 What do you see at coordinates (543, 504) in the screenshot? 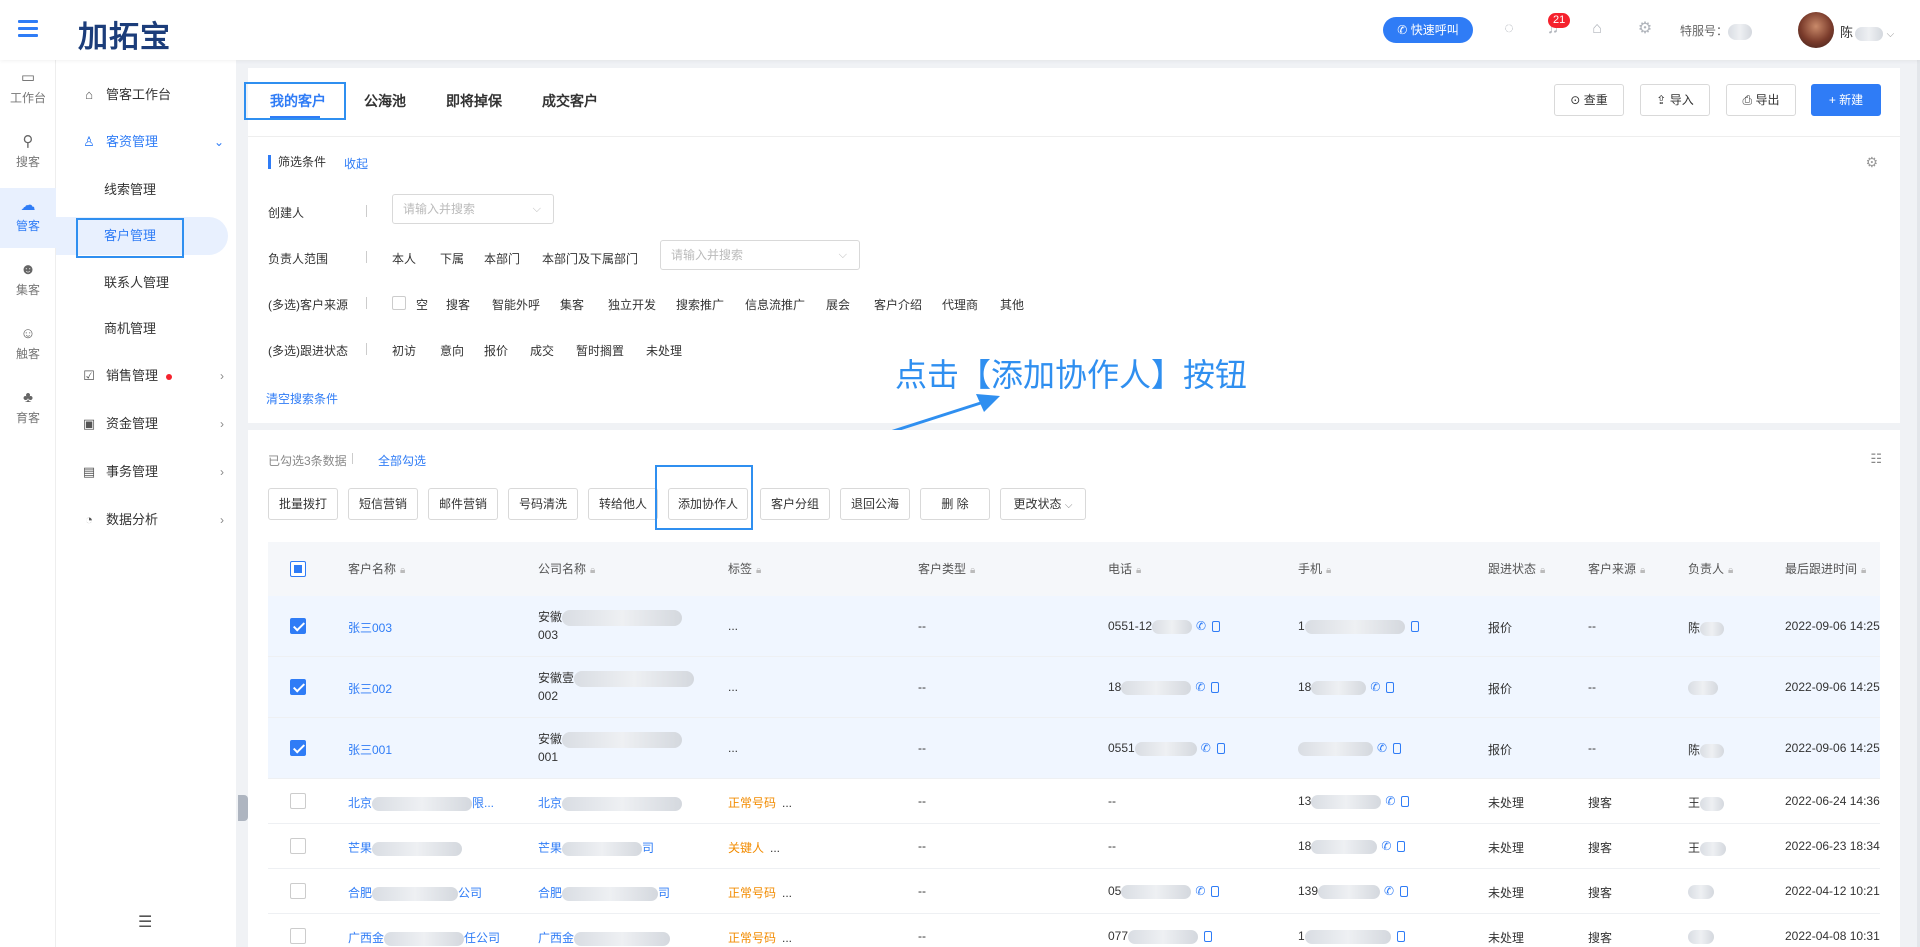
I see `number-clean-button: 号码清洗` at bounding box center [543, 504].